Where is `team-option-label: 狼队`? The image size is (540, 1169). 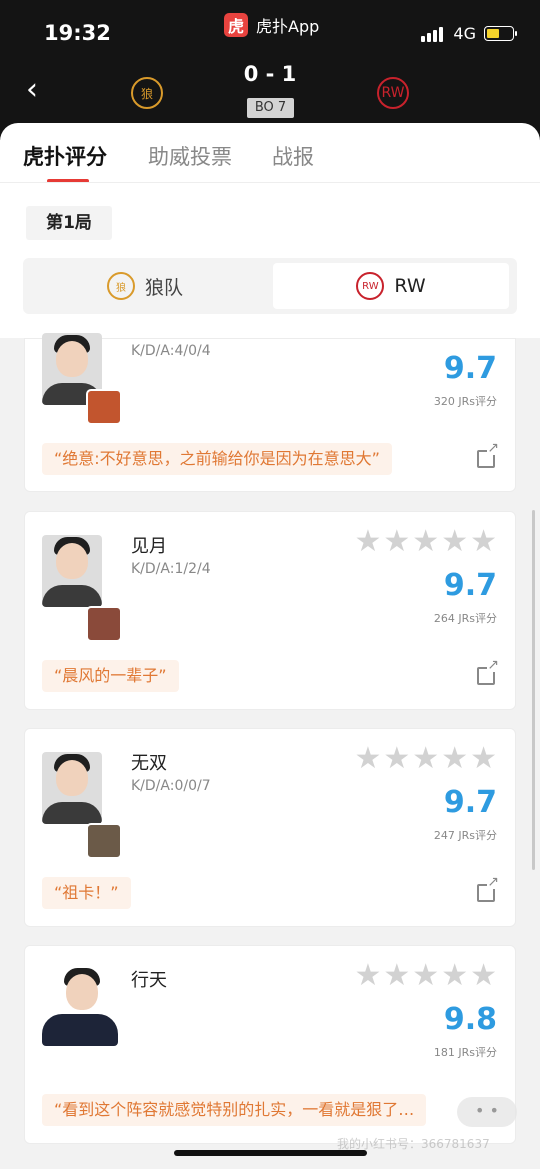
team-option-label: 狼队 is located at coordinates (163, 287).